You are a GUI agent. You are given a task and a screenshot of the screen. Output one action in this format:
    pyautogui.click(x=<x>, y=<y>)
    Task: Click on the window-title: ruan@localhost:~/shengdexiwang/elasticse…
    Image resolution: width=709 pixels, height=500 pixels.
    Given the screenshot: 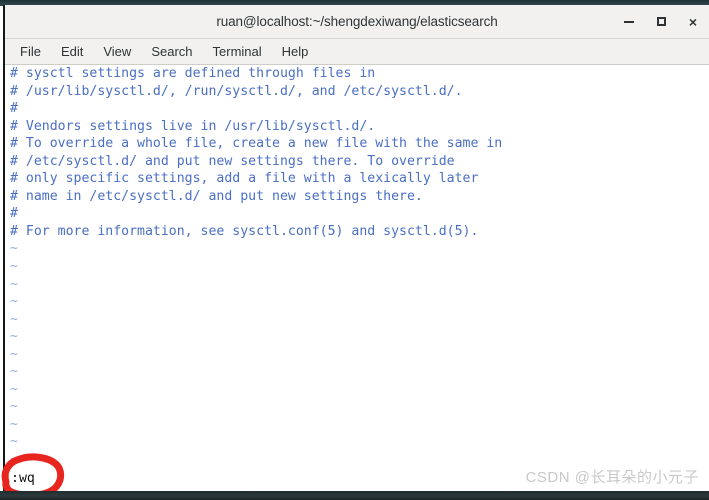 What is the action you would take?
    pyautogui.click(x=357, y=21)
    